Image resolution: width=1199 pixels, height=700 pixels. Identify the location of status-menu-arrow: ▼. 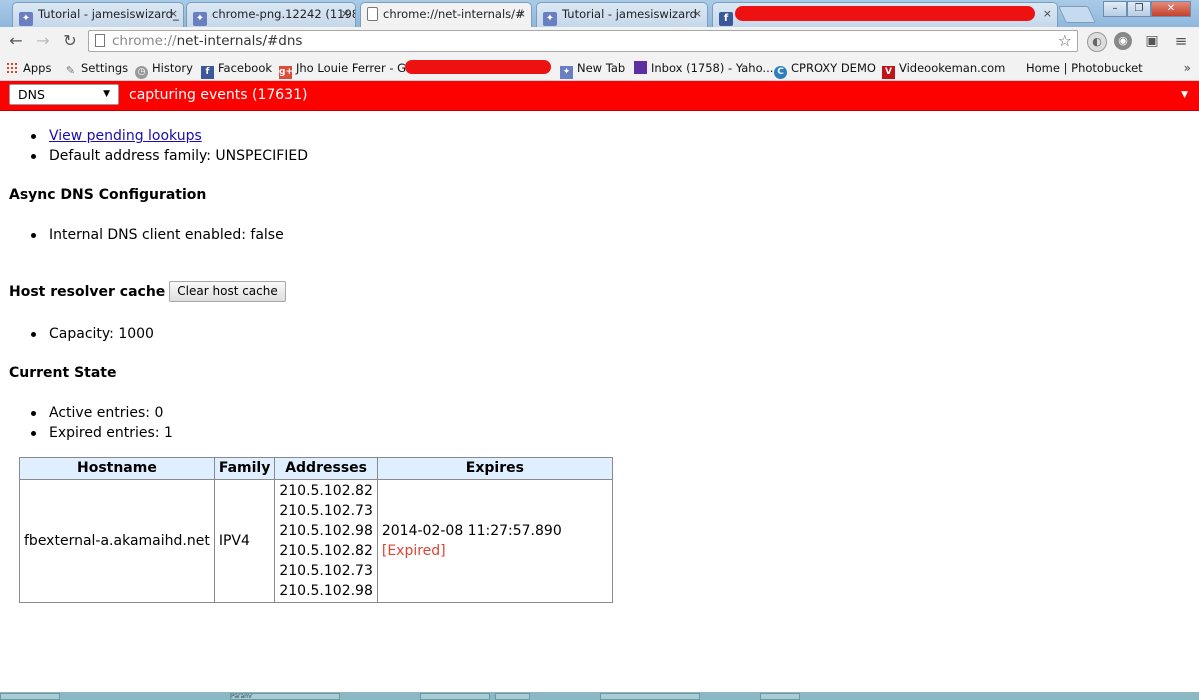
(1184, 95).